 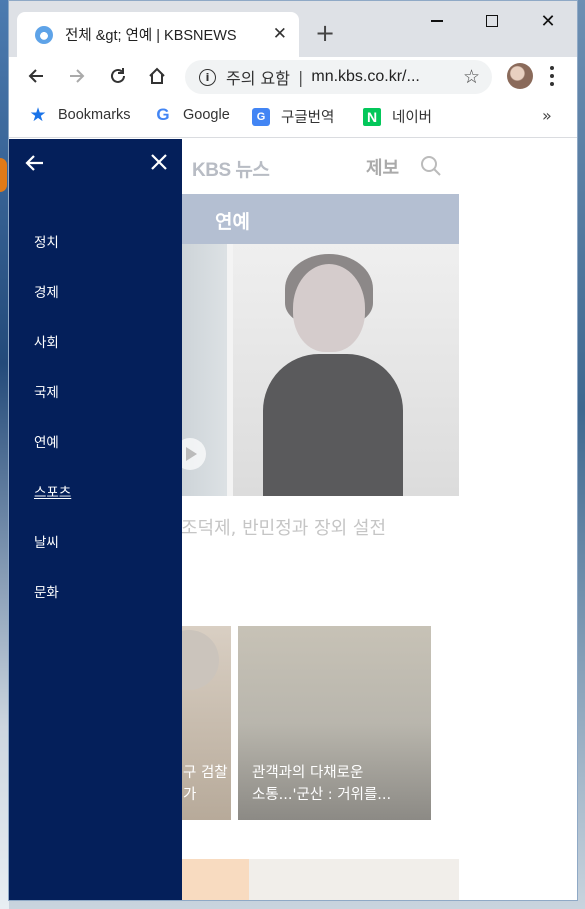 I want to click on bookmark-bookmarks: ★ Bookmarks, so click(x=80, y=115).